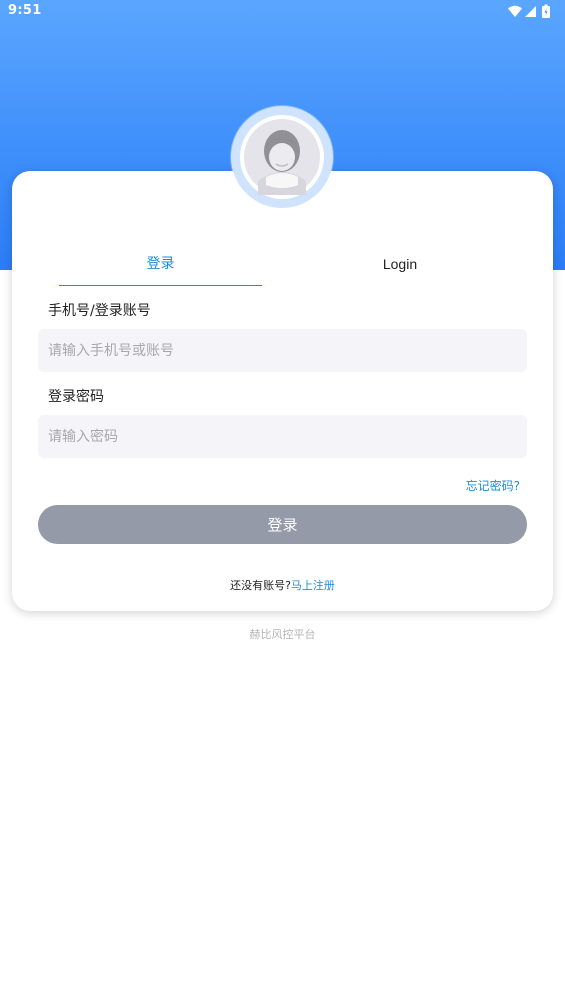 The width and height of the screenshot is (565, 1004). I want to click on register-prompt: 还没有账号?, so click(260, 585).